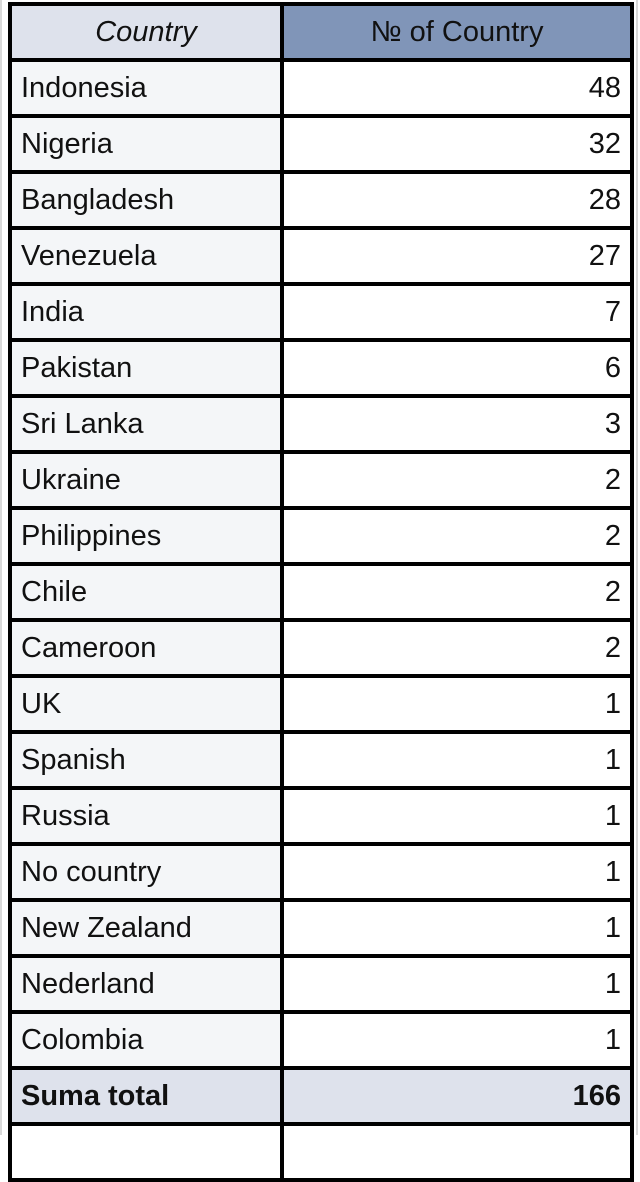  I want to click on column-header-country: Country, so click(146, 32).